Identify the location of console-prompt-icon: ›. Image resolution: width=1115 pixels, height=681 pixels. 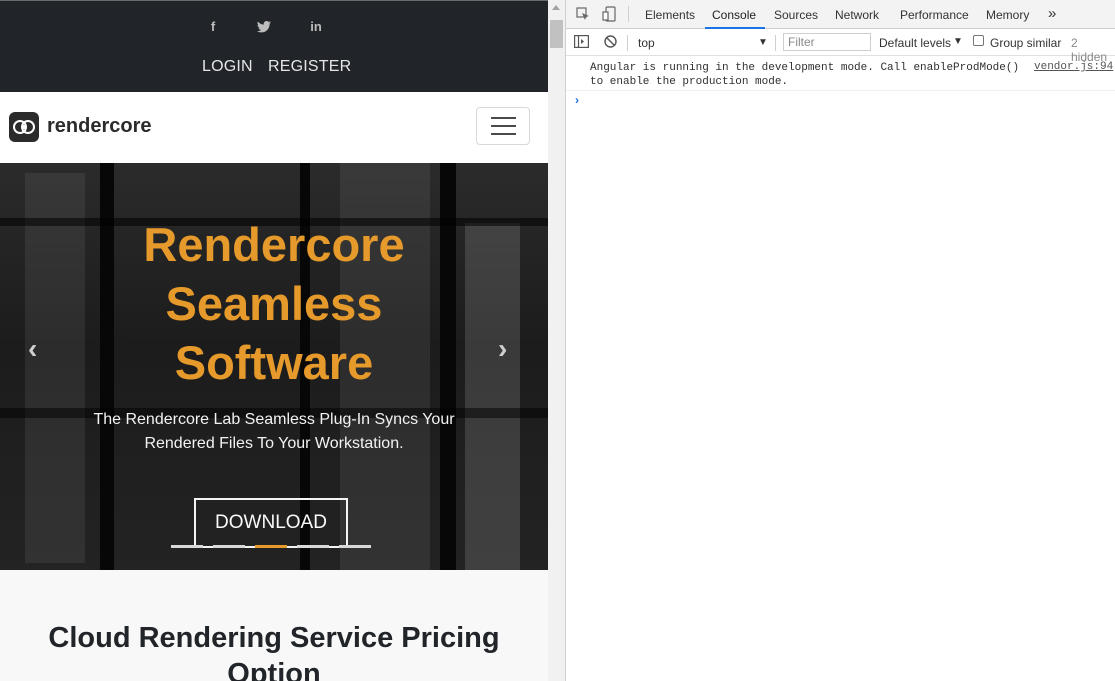
(577, 100).